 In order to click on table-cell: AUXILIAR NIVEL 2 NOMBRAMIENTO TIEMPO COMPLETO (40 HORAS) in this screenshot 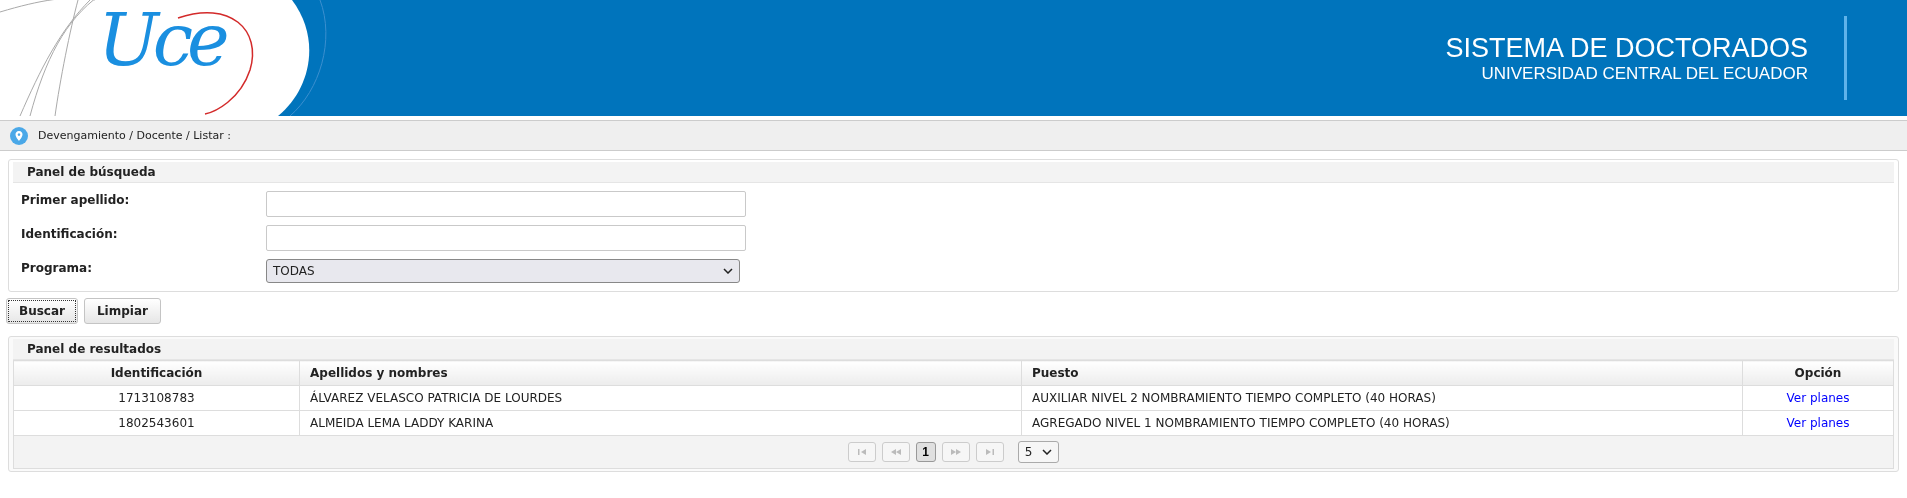, I will do `click(1382, 398)`.